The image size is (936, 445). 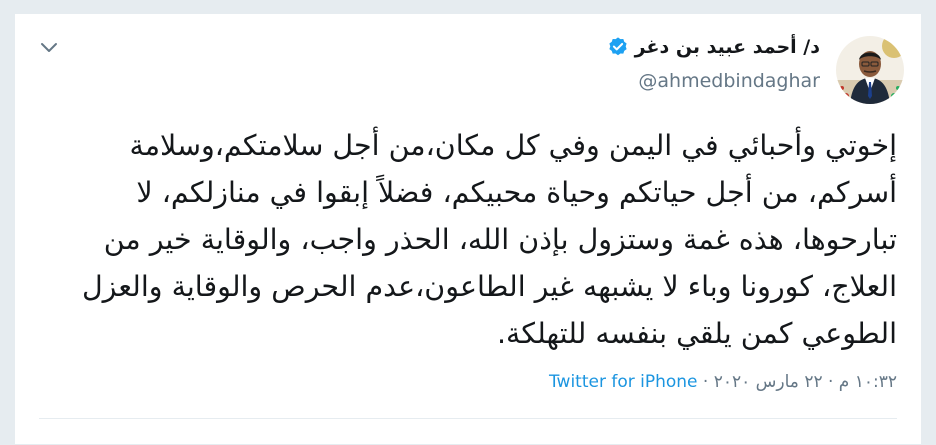 I want to click on divider, so click(x=468, y=418).